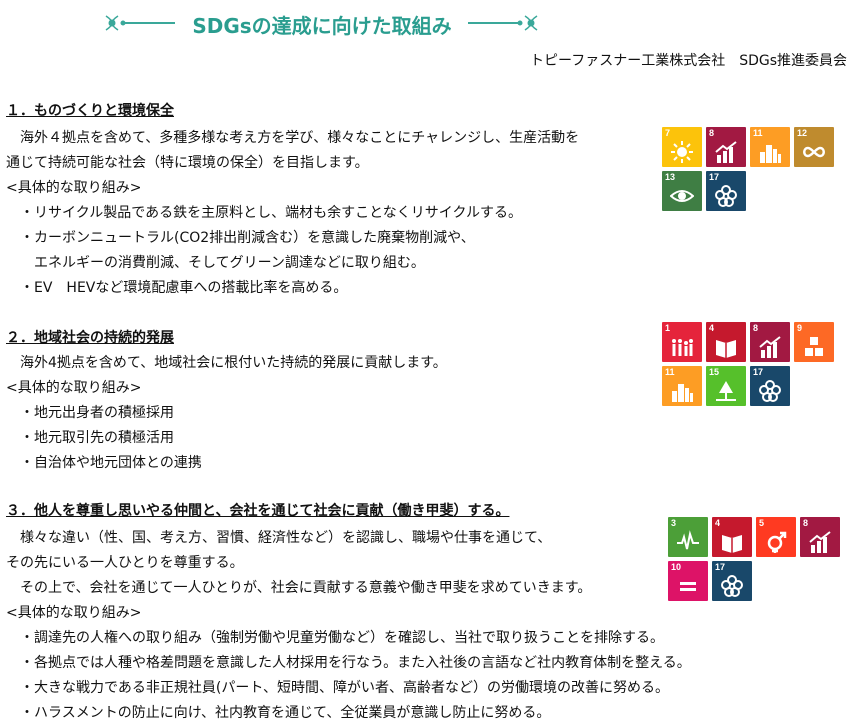 This screenshot has height=726, width=865. What do you see at coordinates (802, 133) in the screenshot?
I see `sdg-goal-number: 12` at bounding box center [802, 133].